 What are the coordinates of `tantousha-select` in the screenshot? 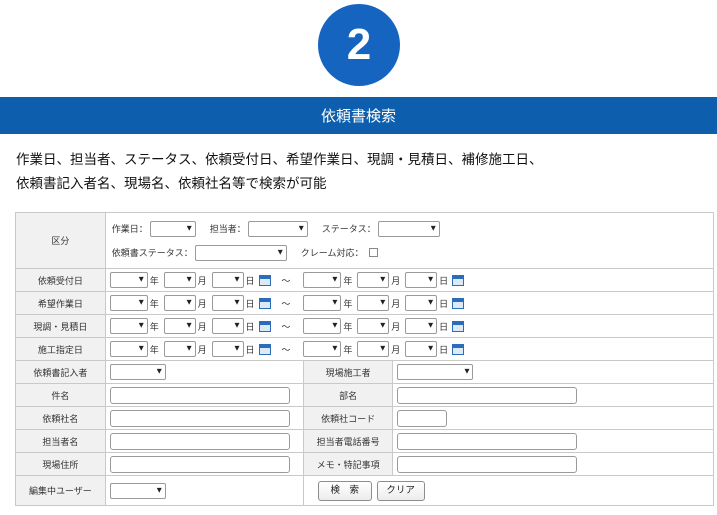 It's located at (277, 228).